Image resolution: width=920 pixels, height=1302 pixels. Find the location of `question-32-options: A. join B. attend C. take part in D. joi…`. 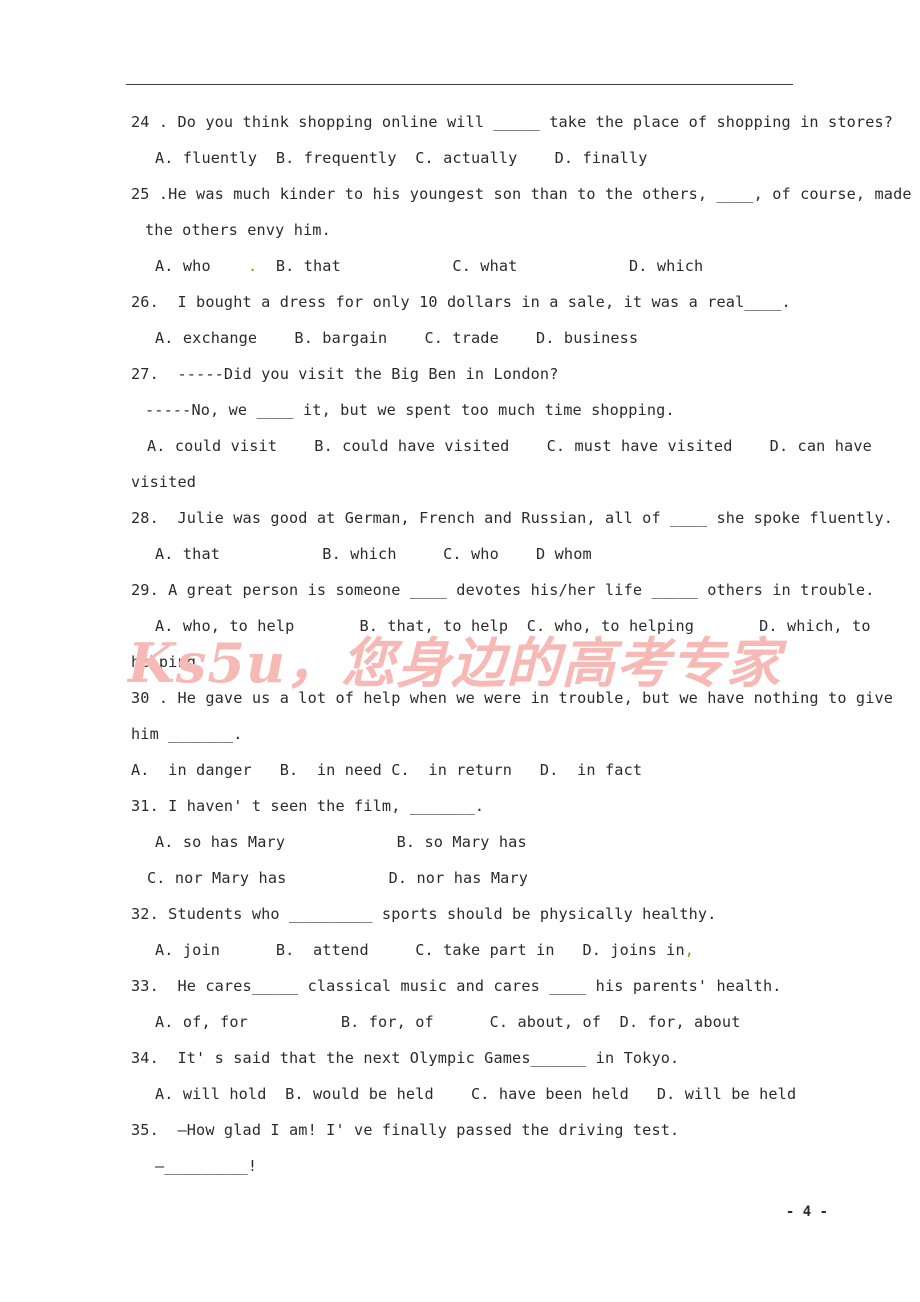

question-32-options: A. join B. attend C. take part in D. joi… is located at coordinates (460, 950).